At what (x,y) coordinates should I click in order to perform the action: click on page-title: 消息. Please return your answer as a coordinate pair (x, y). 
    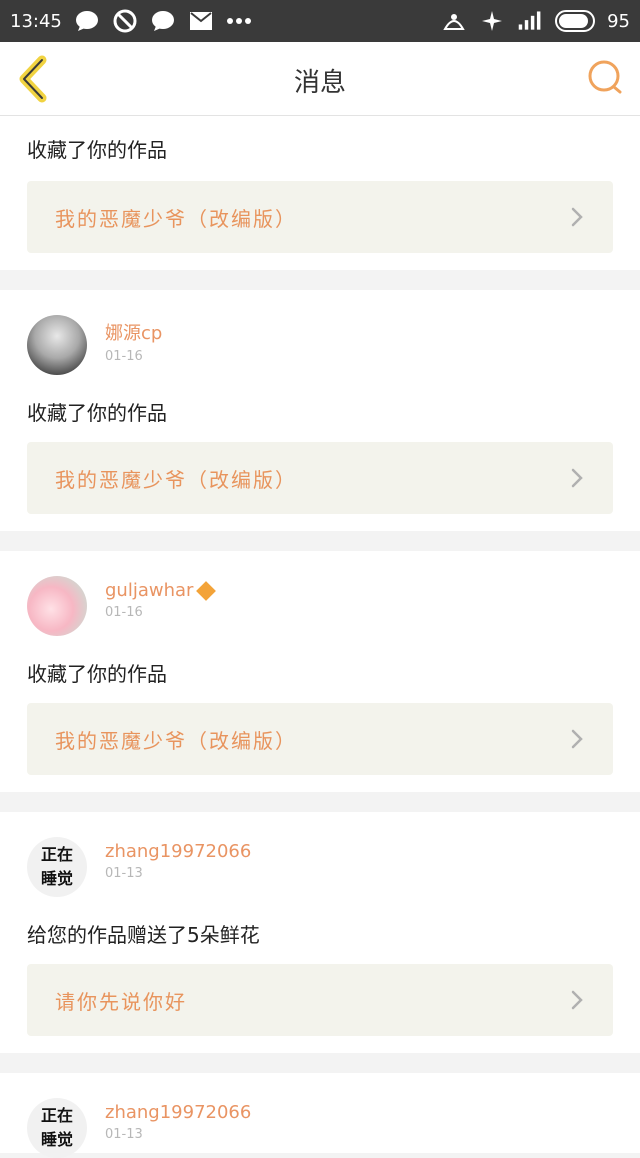
    Looking at the image, I should click on (319, 83).